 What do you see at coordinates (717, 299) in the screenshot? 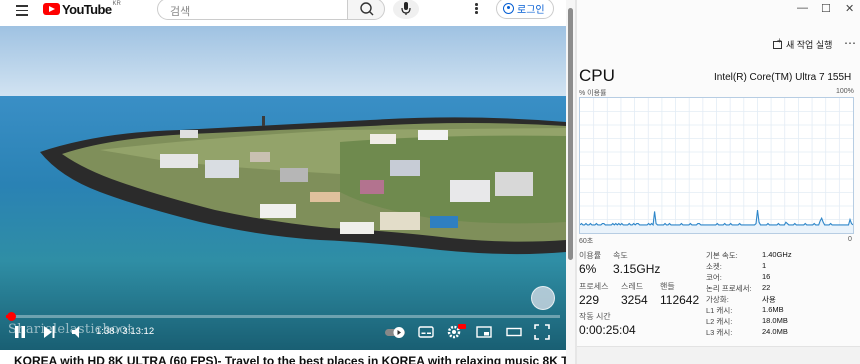
I see `info-label: 가상화:` at bounding box center [717, 299].